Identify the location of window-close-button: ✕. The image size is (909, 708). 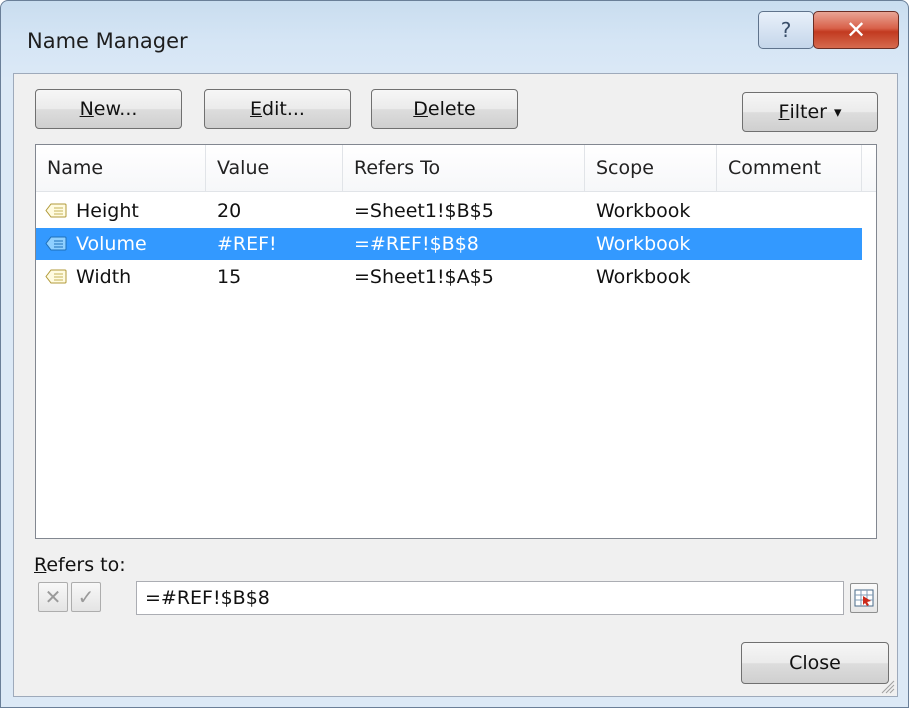
(856, 30).